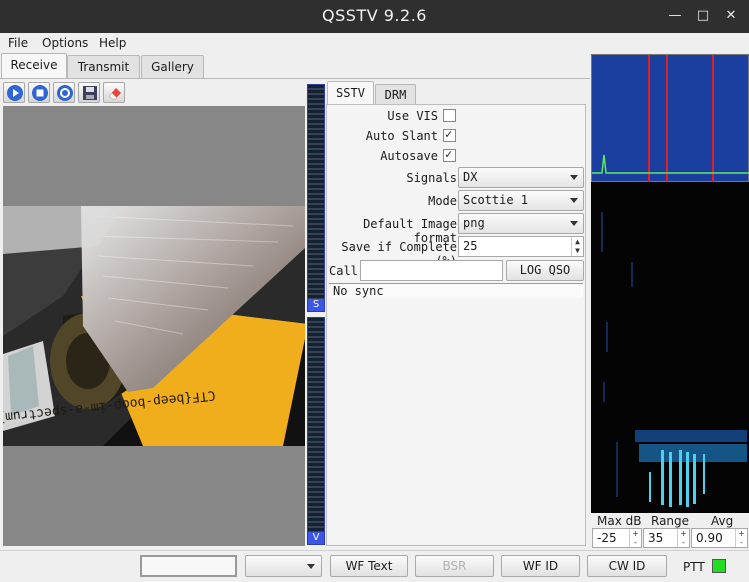 The image size is (749, 582). What do you see at coordinates (470, 177) in the screenshot?
I see `signals-value: DX` at bounding box center [470, 177].